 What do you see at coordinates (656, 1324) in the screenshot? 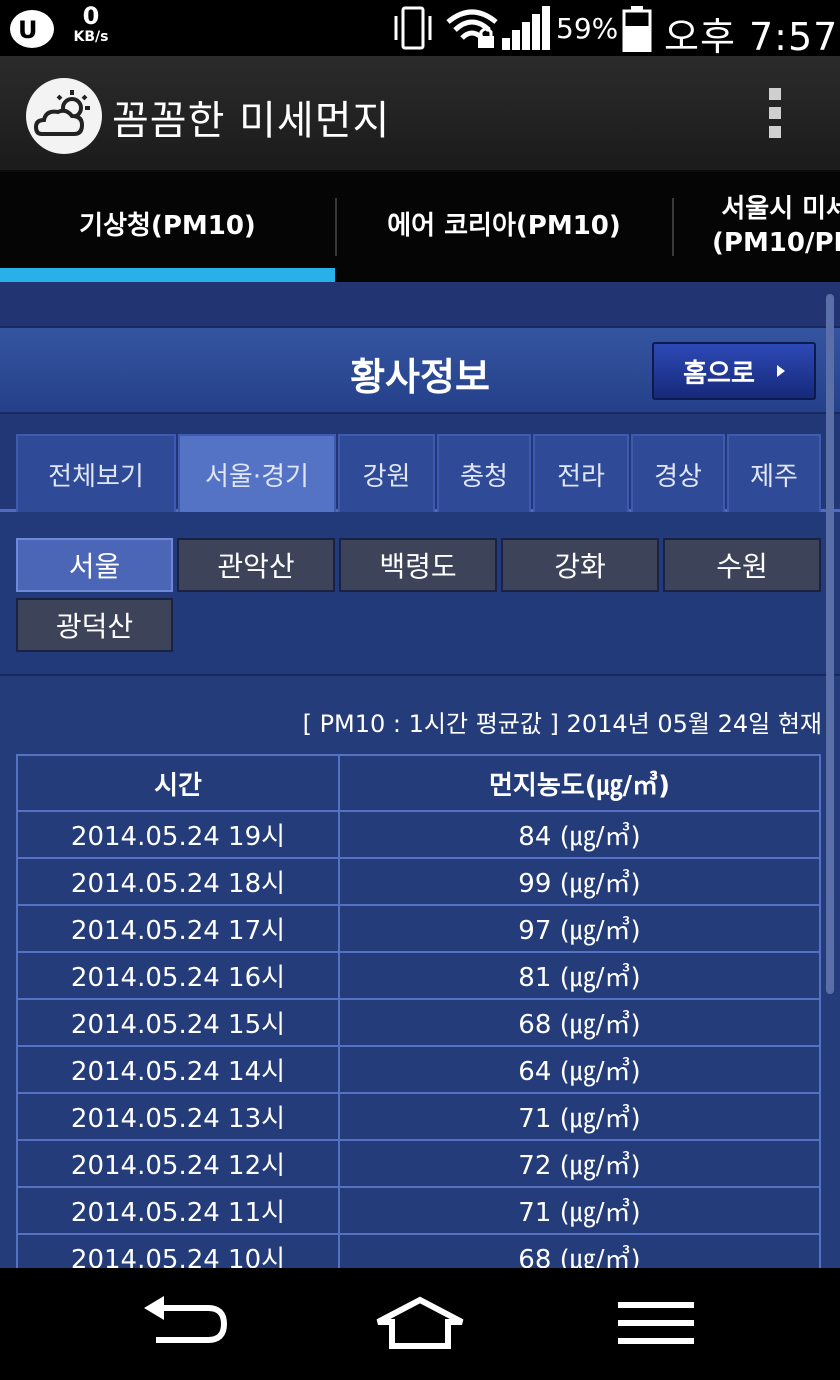
I see `menu-icon` at bounding box center [656, 1324].